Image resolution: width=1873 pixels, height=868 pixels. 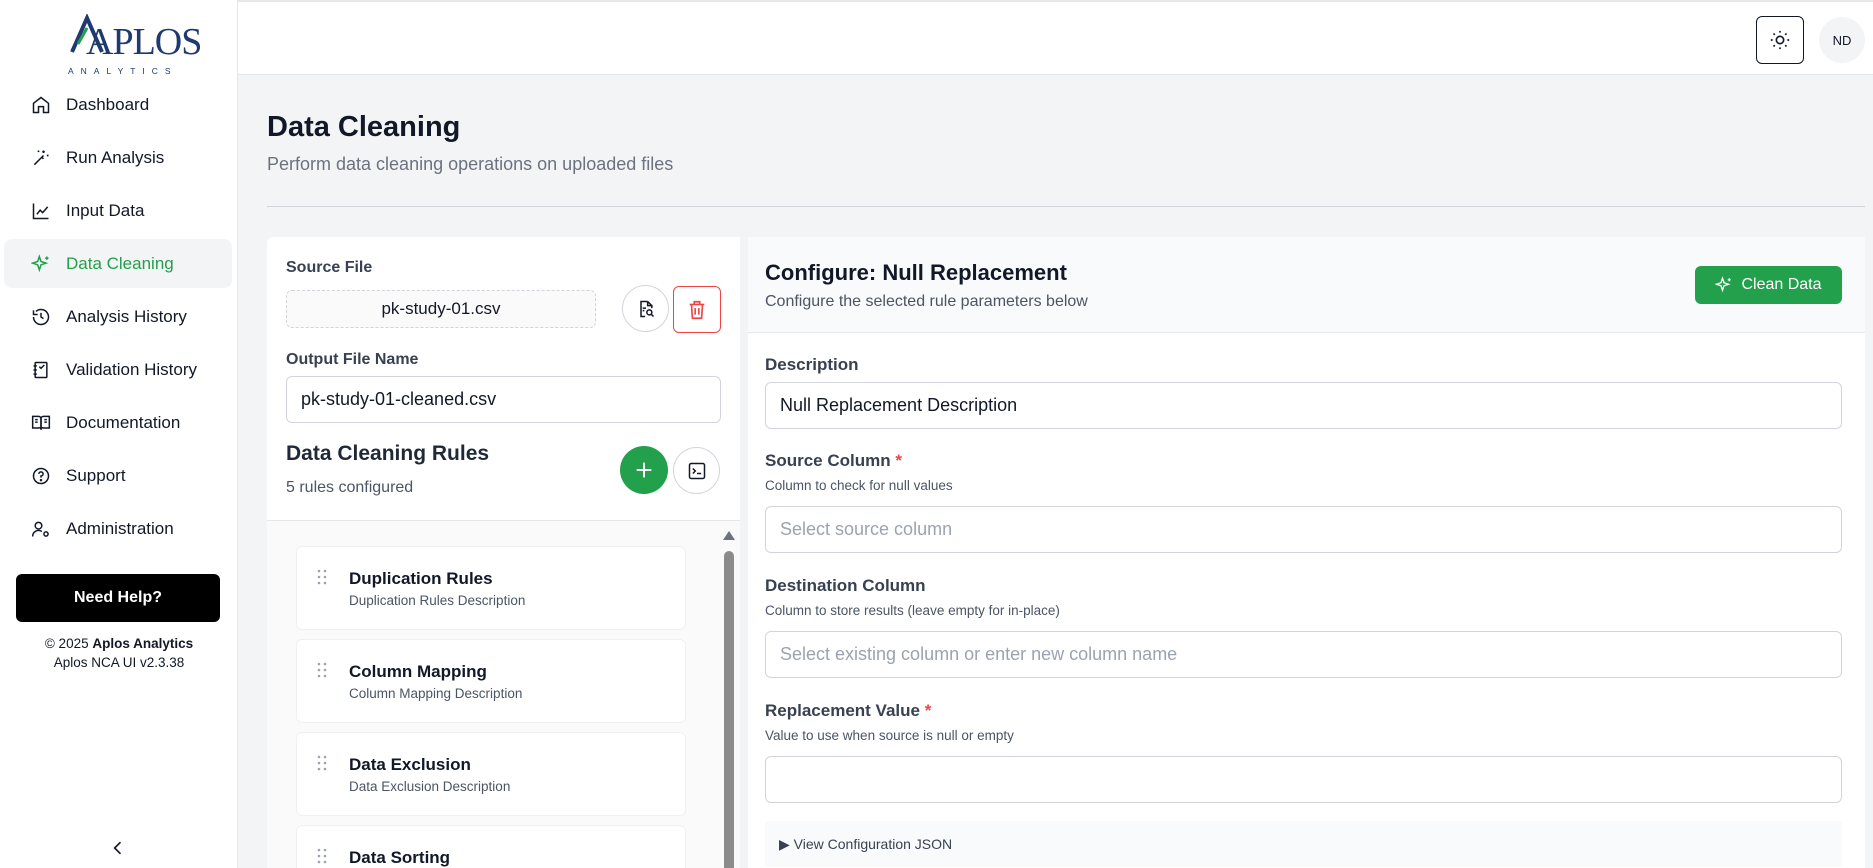 I want to click on replacement-value-input, so click(x=1303, y=779).